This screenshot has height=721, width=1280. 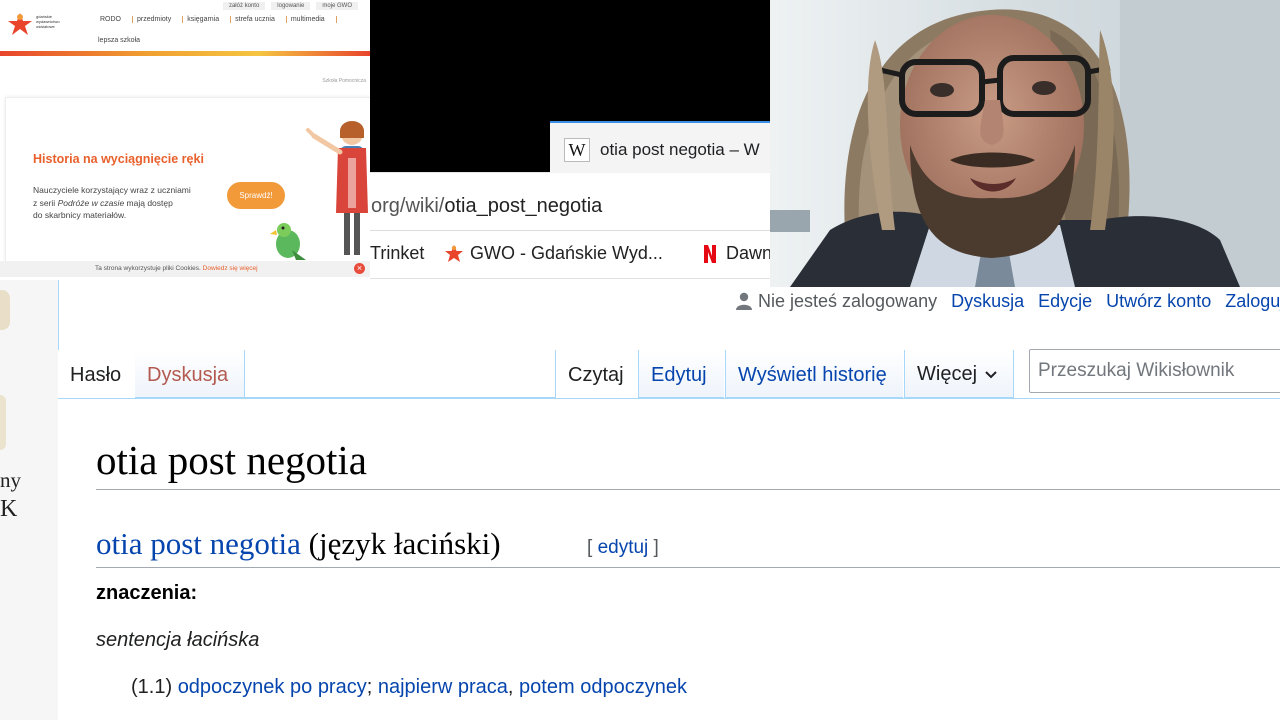 What do you see at coordinates (147, 593) in the screenshot?
I see `meanings-label: znaczenia:` at bounding box center [147, 593].